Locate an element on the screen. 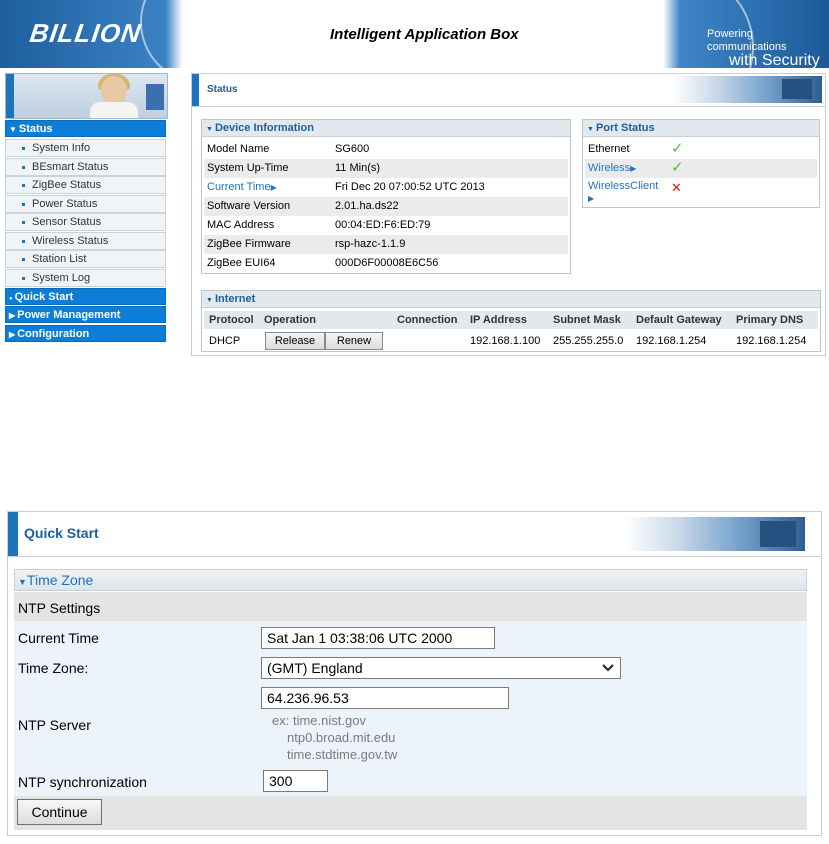  time-zone-title-text: Time Zone is located at coordinates (60, 580).